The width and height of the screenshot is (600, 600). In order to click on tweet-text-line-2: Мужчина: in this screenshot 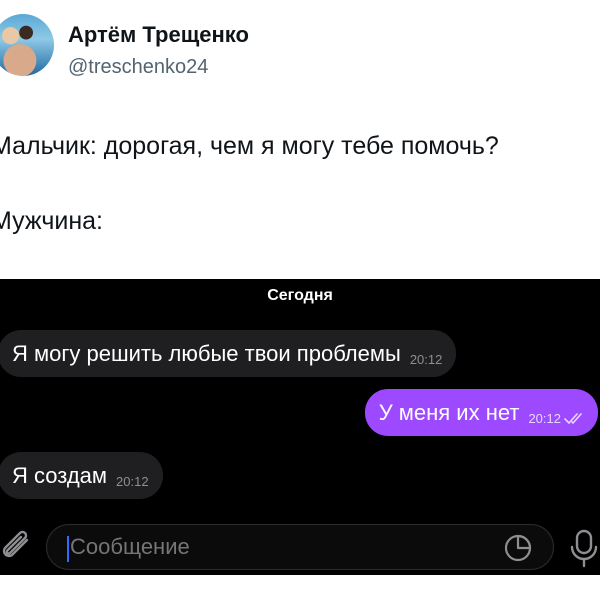, I will do `click(51, 221)`.